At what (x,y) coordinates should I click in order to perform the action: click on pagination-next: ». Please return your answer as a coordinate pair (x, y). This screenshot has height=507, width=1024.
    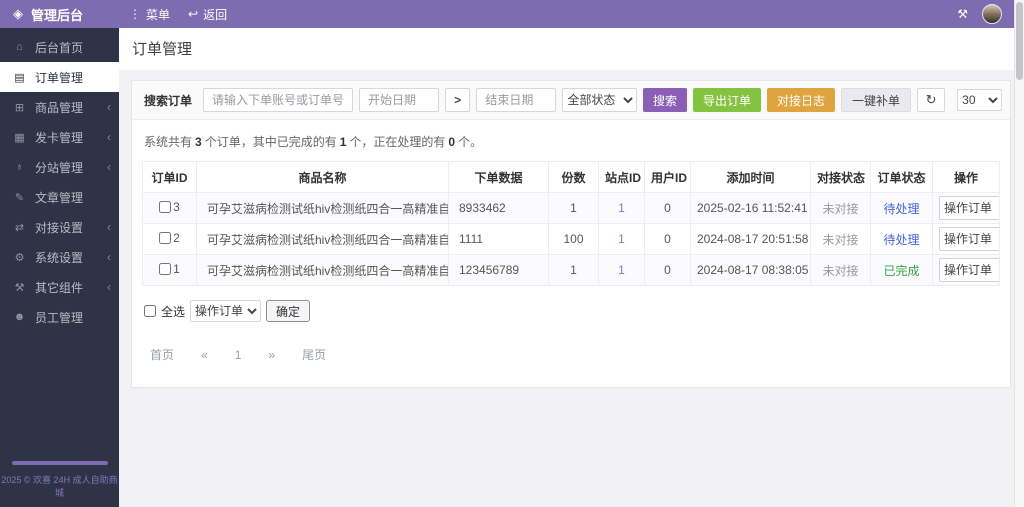
    Looking at the image, I should click on (271, 355).